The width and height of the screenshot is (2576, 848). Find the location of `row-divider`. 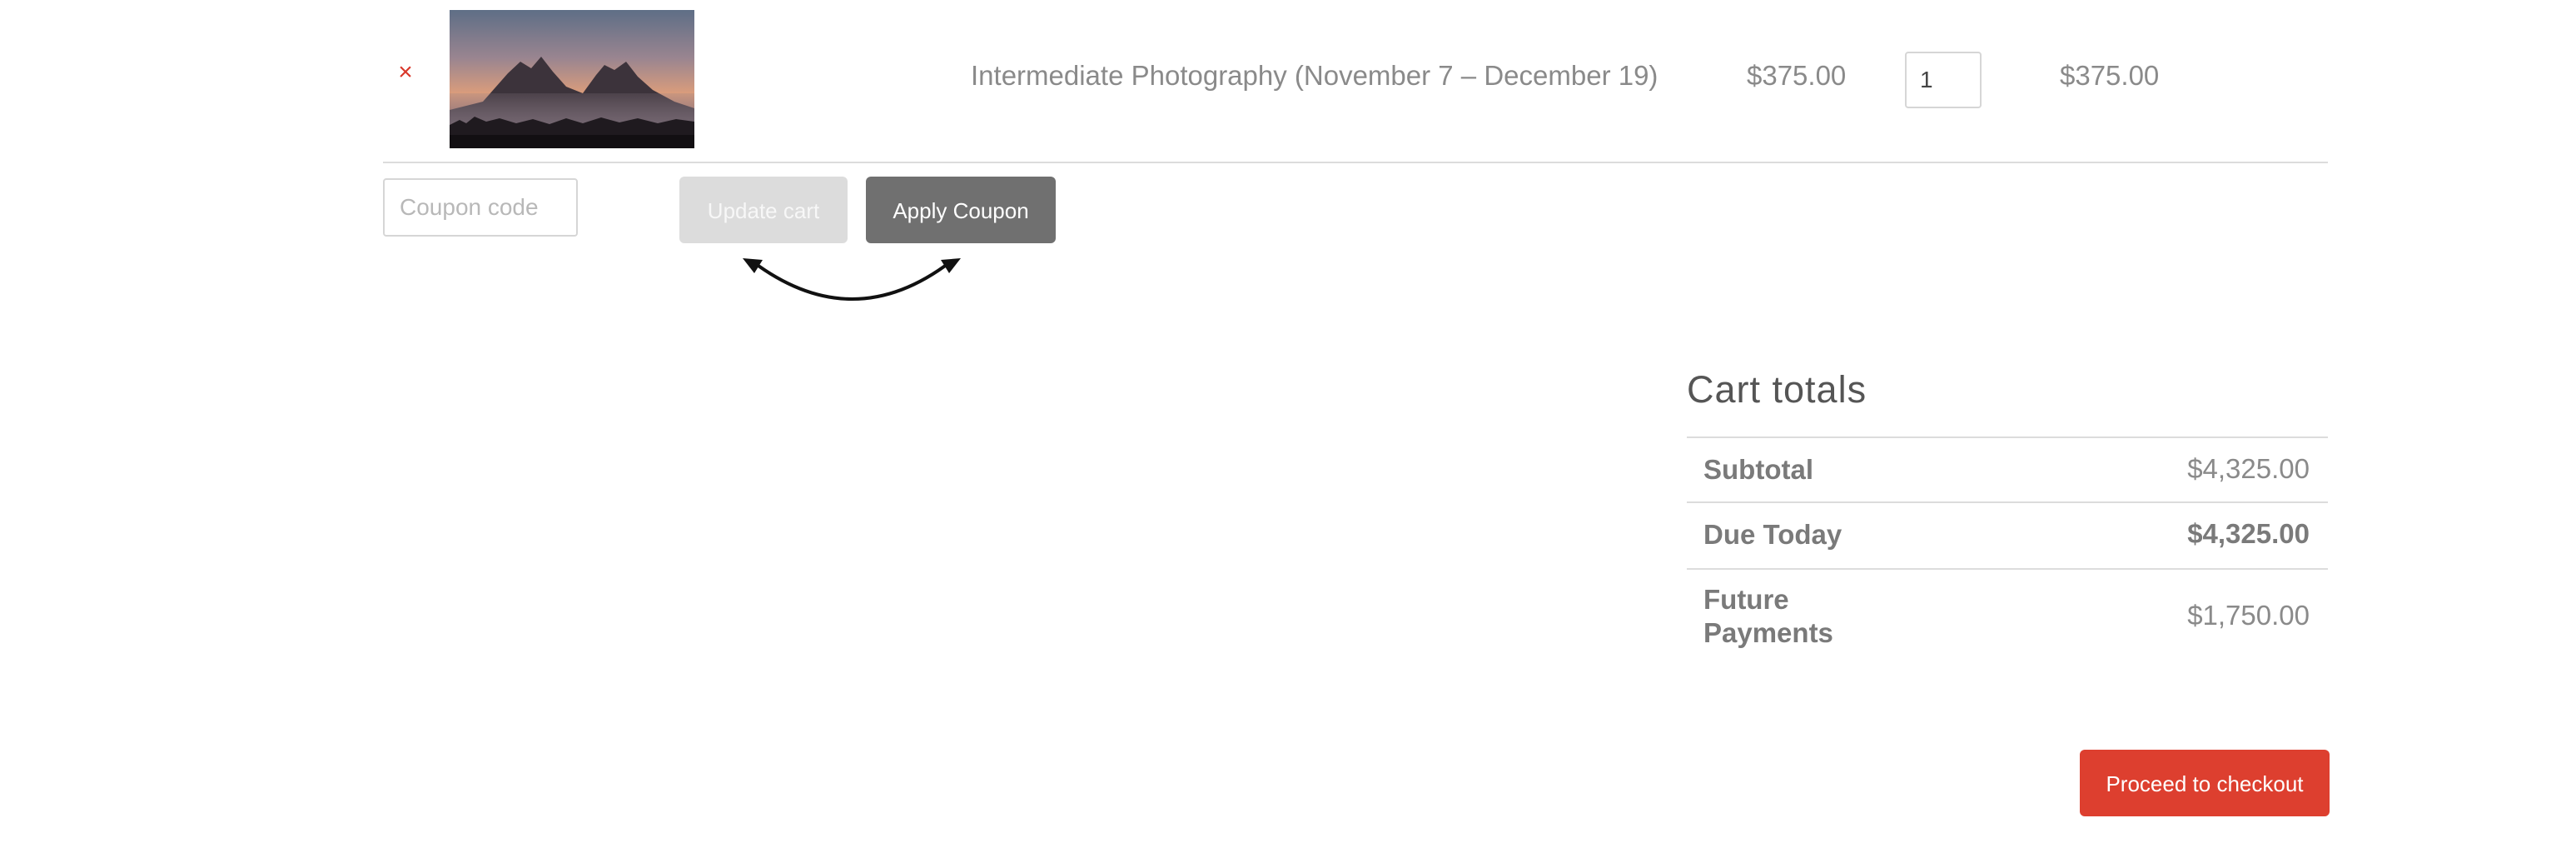

row-divider is located at coordinates (1355, 162).